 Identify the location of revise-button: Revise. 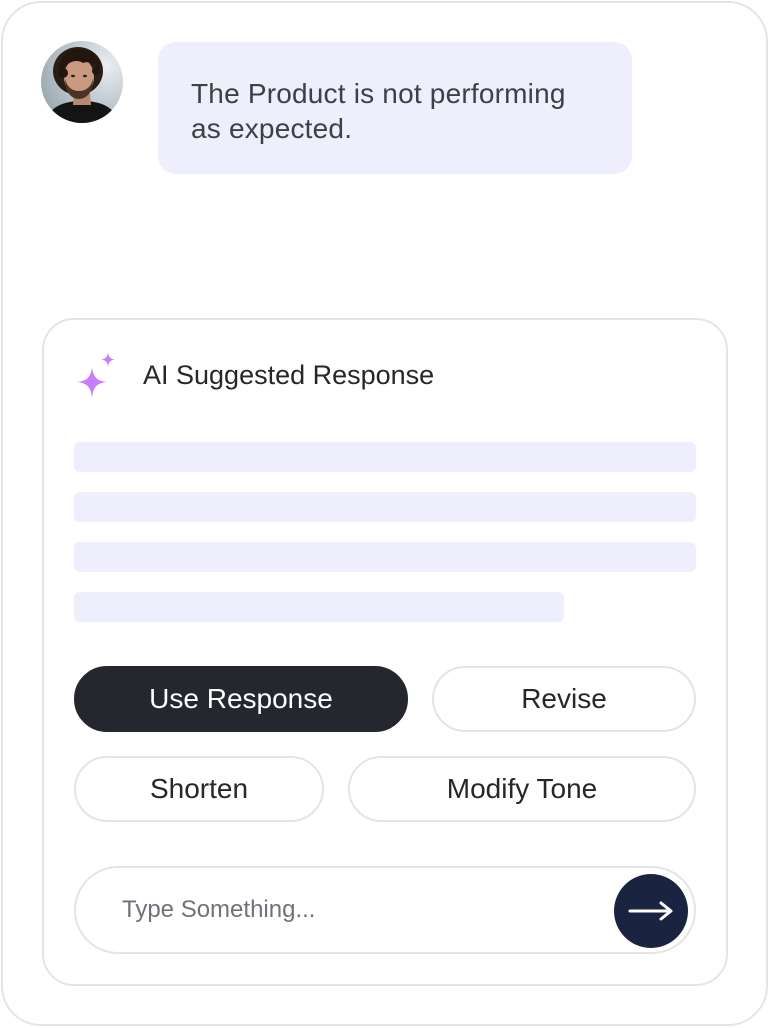
(564, 699).